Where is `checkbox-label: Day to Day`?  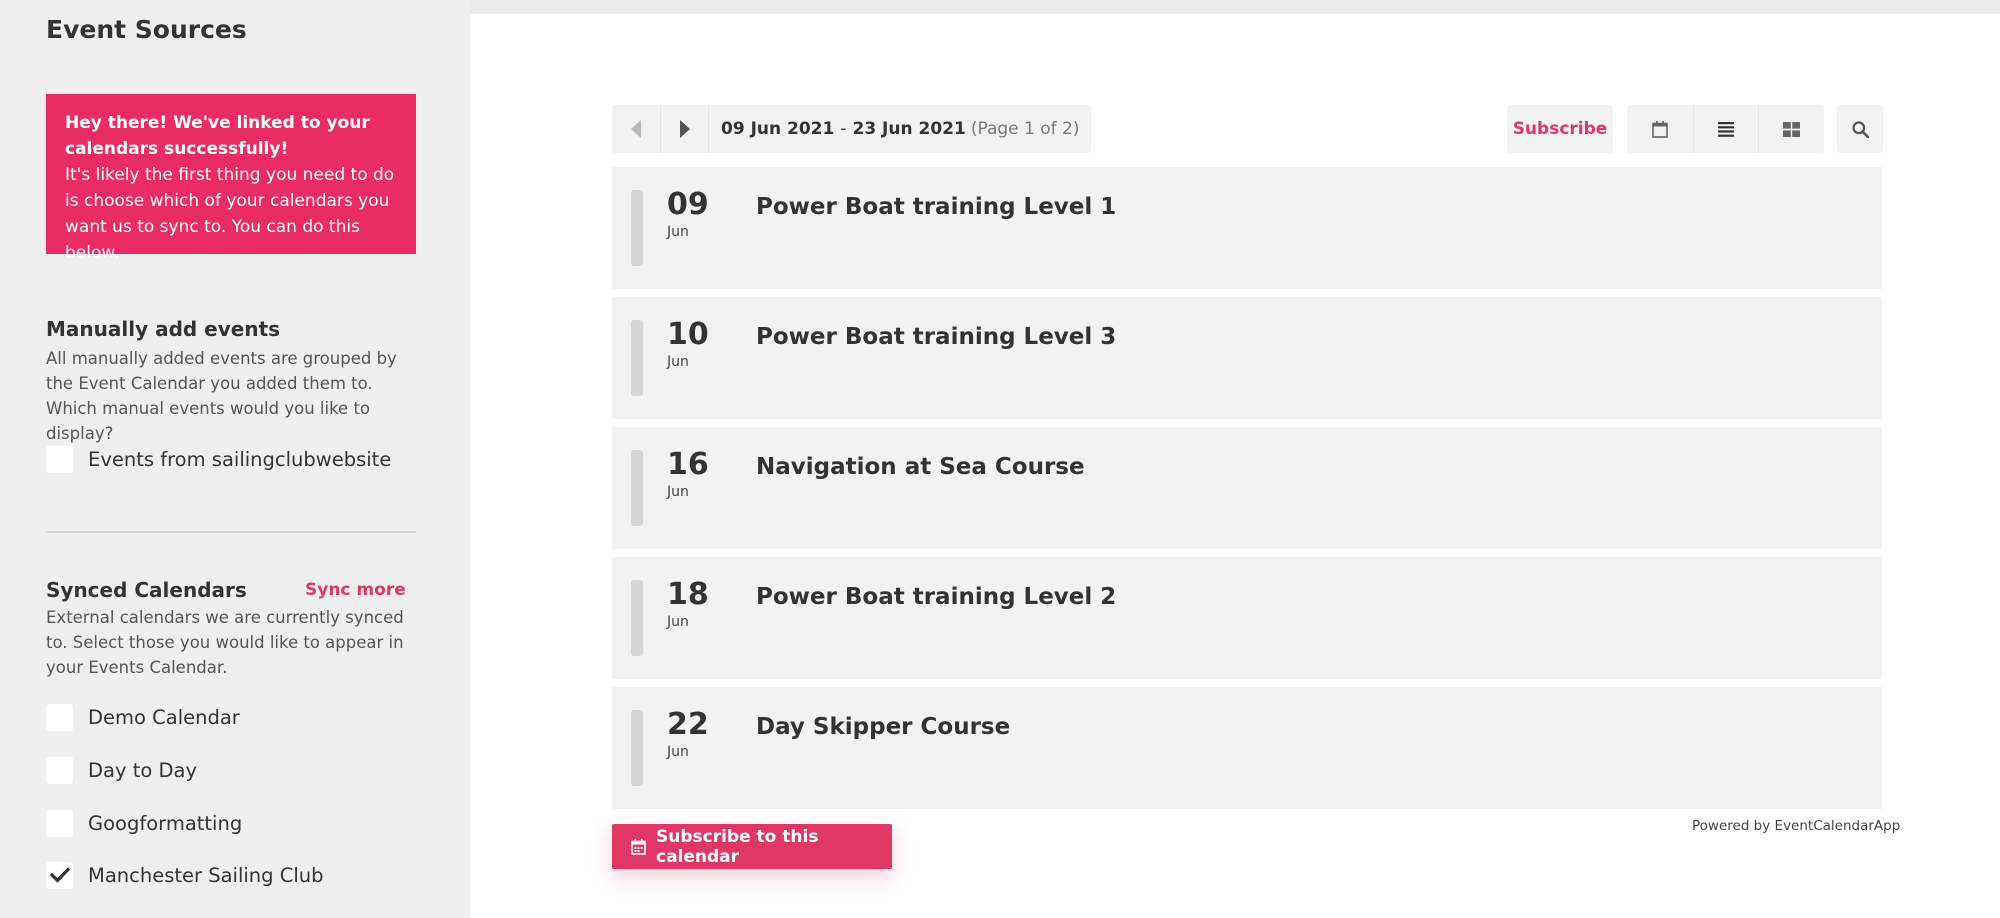 checkbox-label: Day to Day is located at coordinates (142, 770).